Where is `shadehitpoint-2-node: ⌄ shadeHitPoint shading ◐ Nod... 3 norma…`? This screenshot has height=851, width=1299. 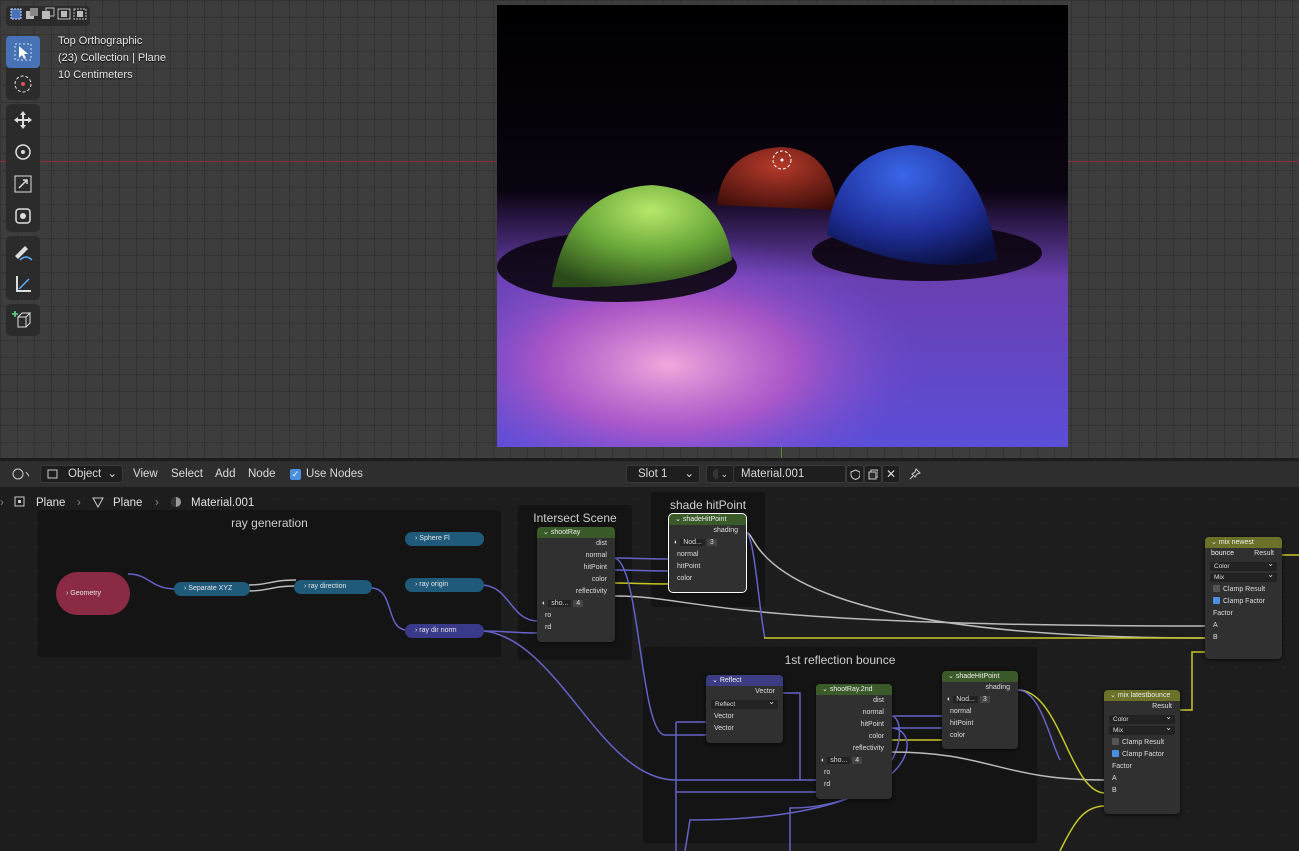
shadehitpoint-2-node: ⌄ shadeHitPoint shading ◐ Nod... 3 norma… is located at coordinates (980, 710).